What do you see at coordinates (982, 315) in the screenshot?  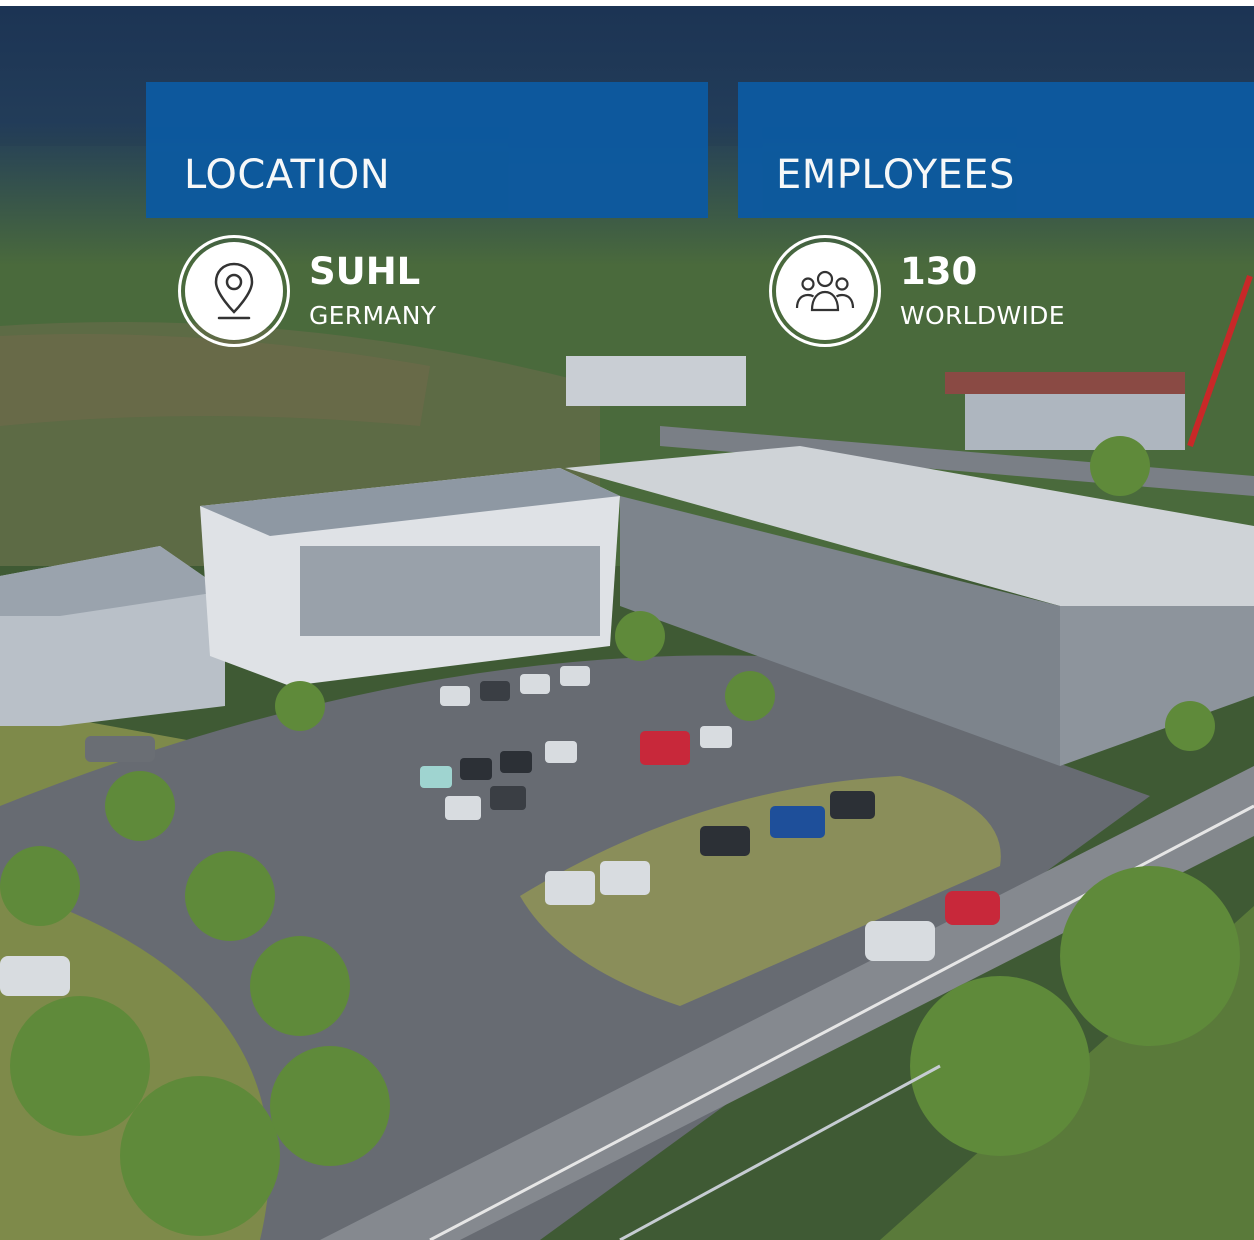 I see `employees-scope: WORLDWIDE` at bounding box center [982, 315].